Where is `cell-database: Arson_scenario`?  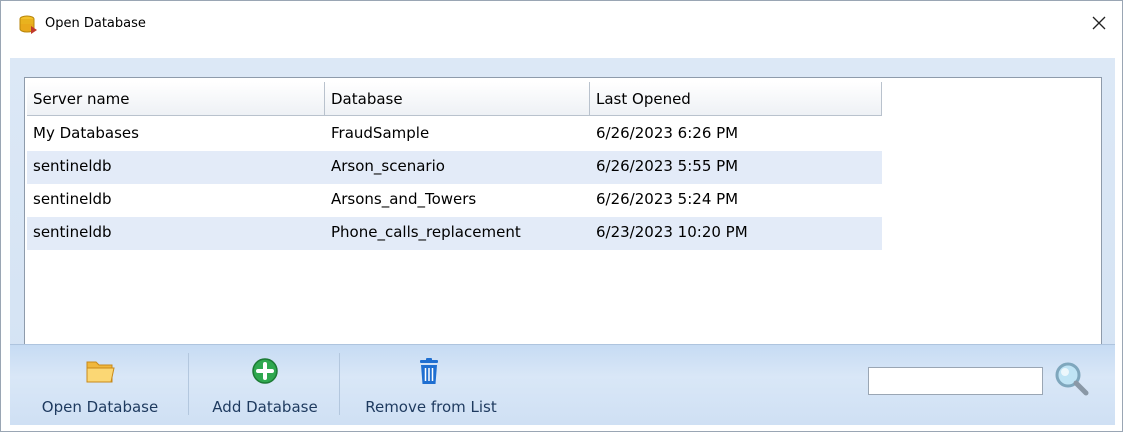
cell-database: Arson_scenario is located at coordinates (388, 166).